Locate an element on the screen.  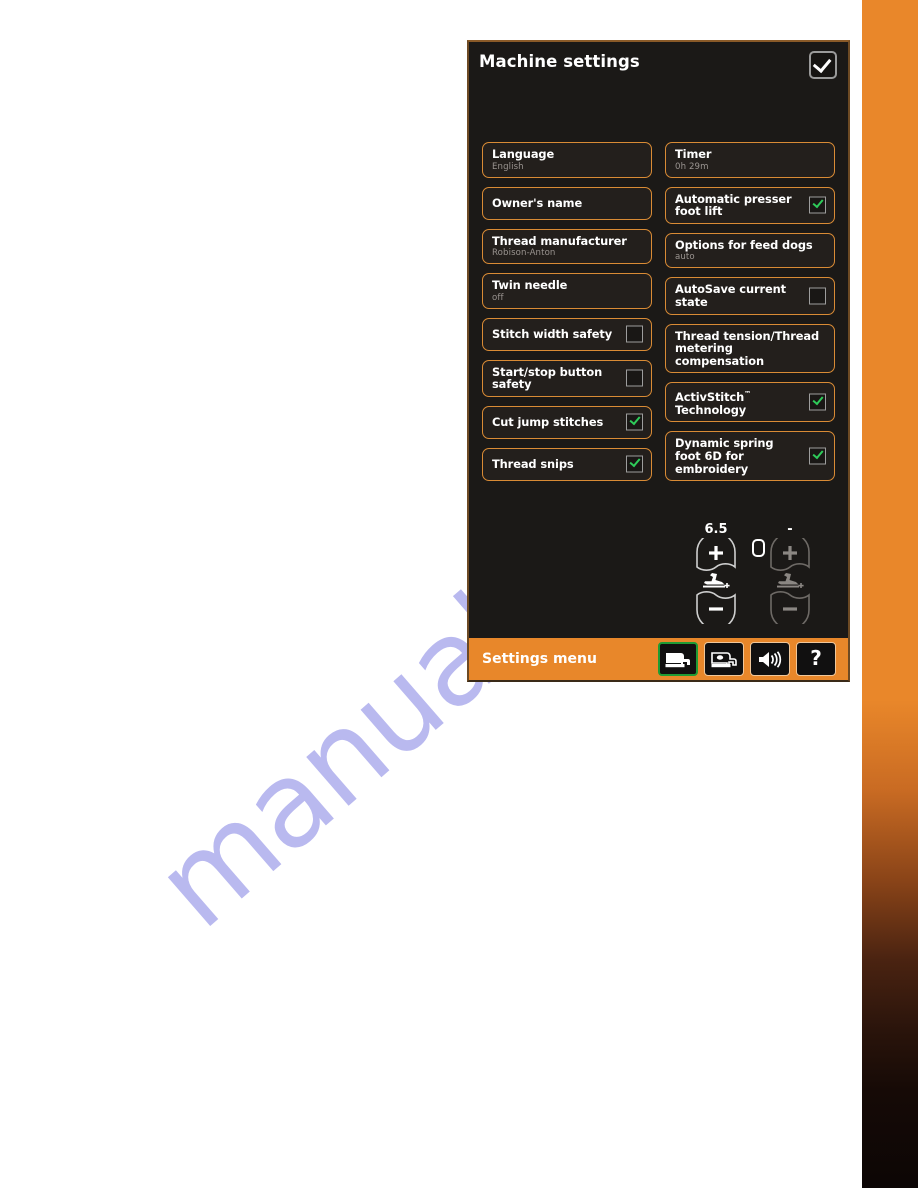
setting-autosave-current-state: AutoSave current state is located at coordinates (750, 296).